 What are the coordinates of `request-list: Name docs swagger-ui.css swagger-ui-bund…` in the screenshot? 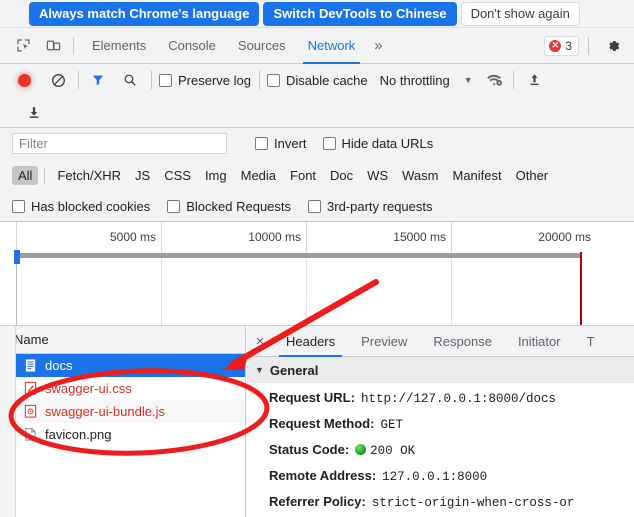 It's located at (123, 421).